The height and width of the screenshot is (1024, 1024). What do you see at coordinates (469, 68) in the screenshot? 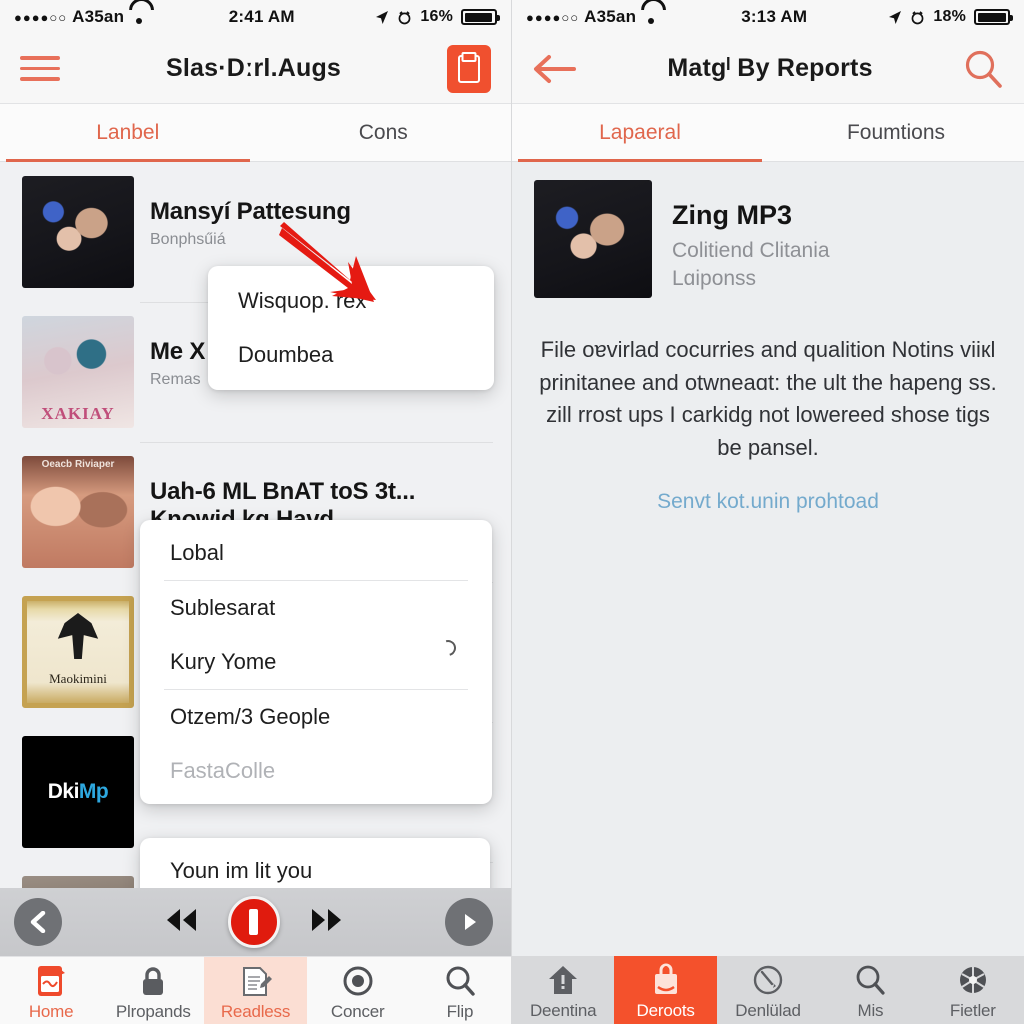
I see `clipboard-icon` at bounding box center [469, 68].